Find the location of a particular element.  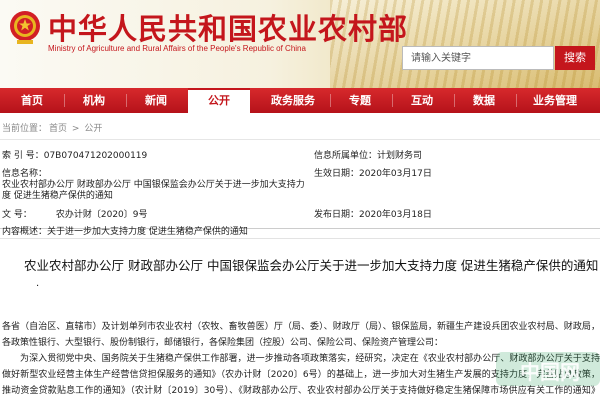

document-number-row: 文 号： 农办计财〔2020〕9号 is located at coordinates (75, 215).